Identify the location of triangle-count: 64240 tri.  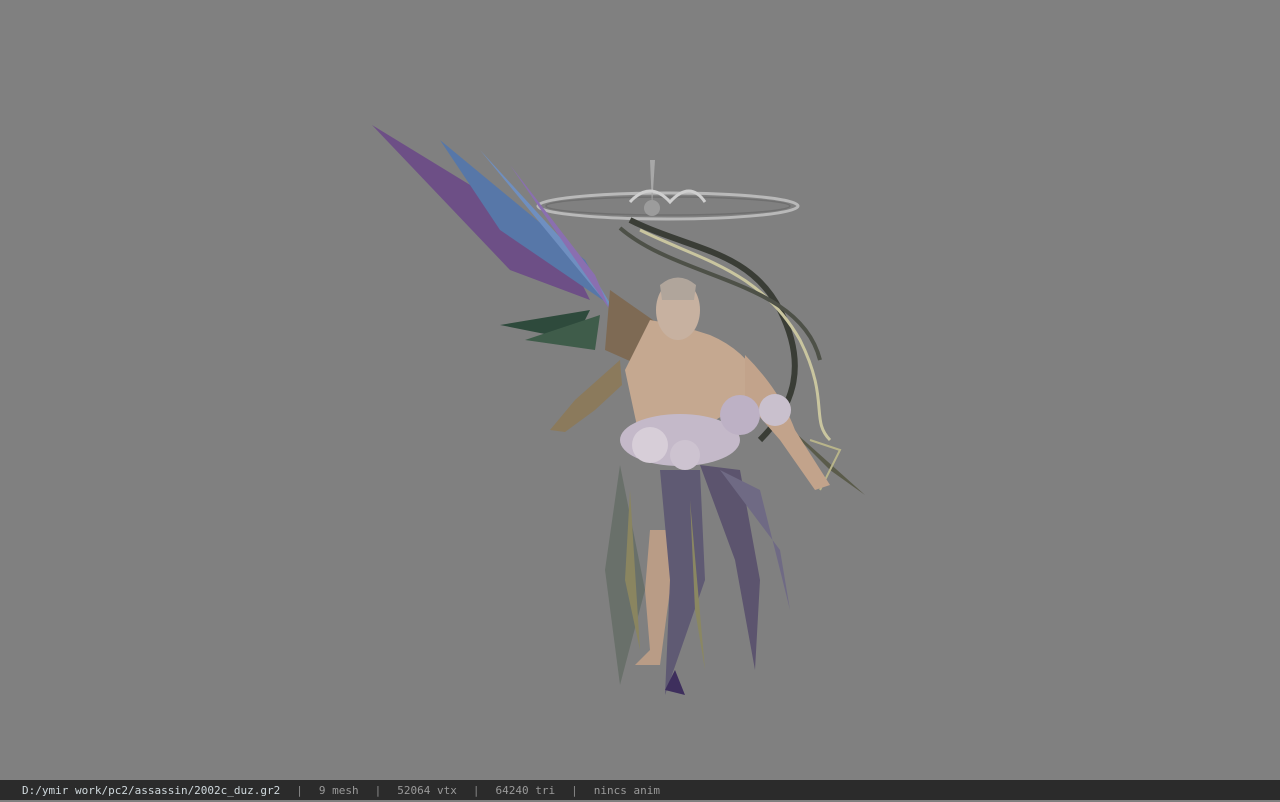
(525, 790).